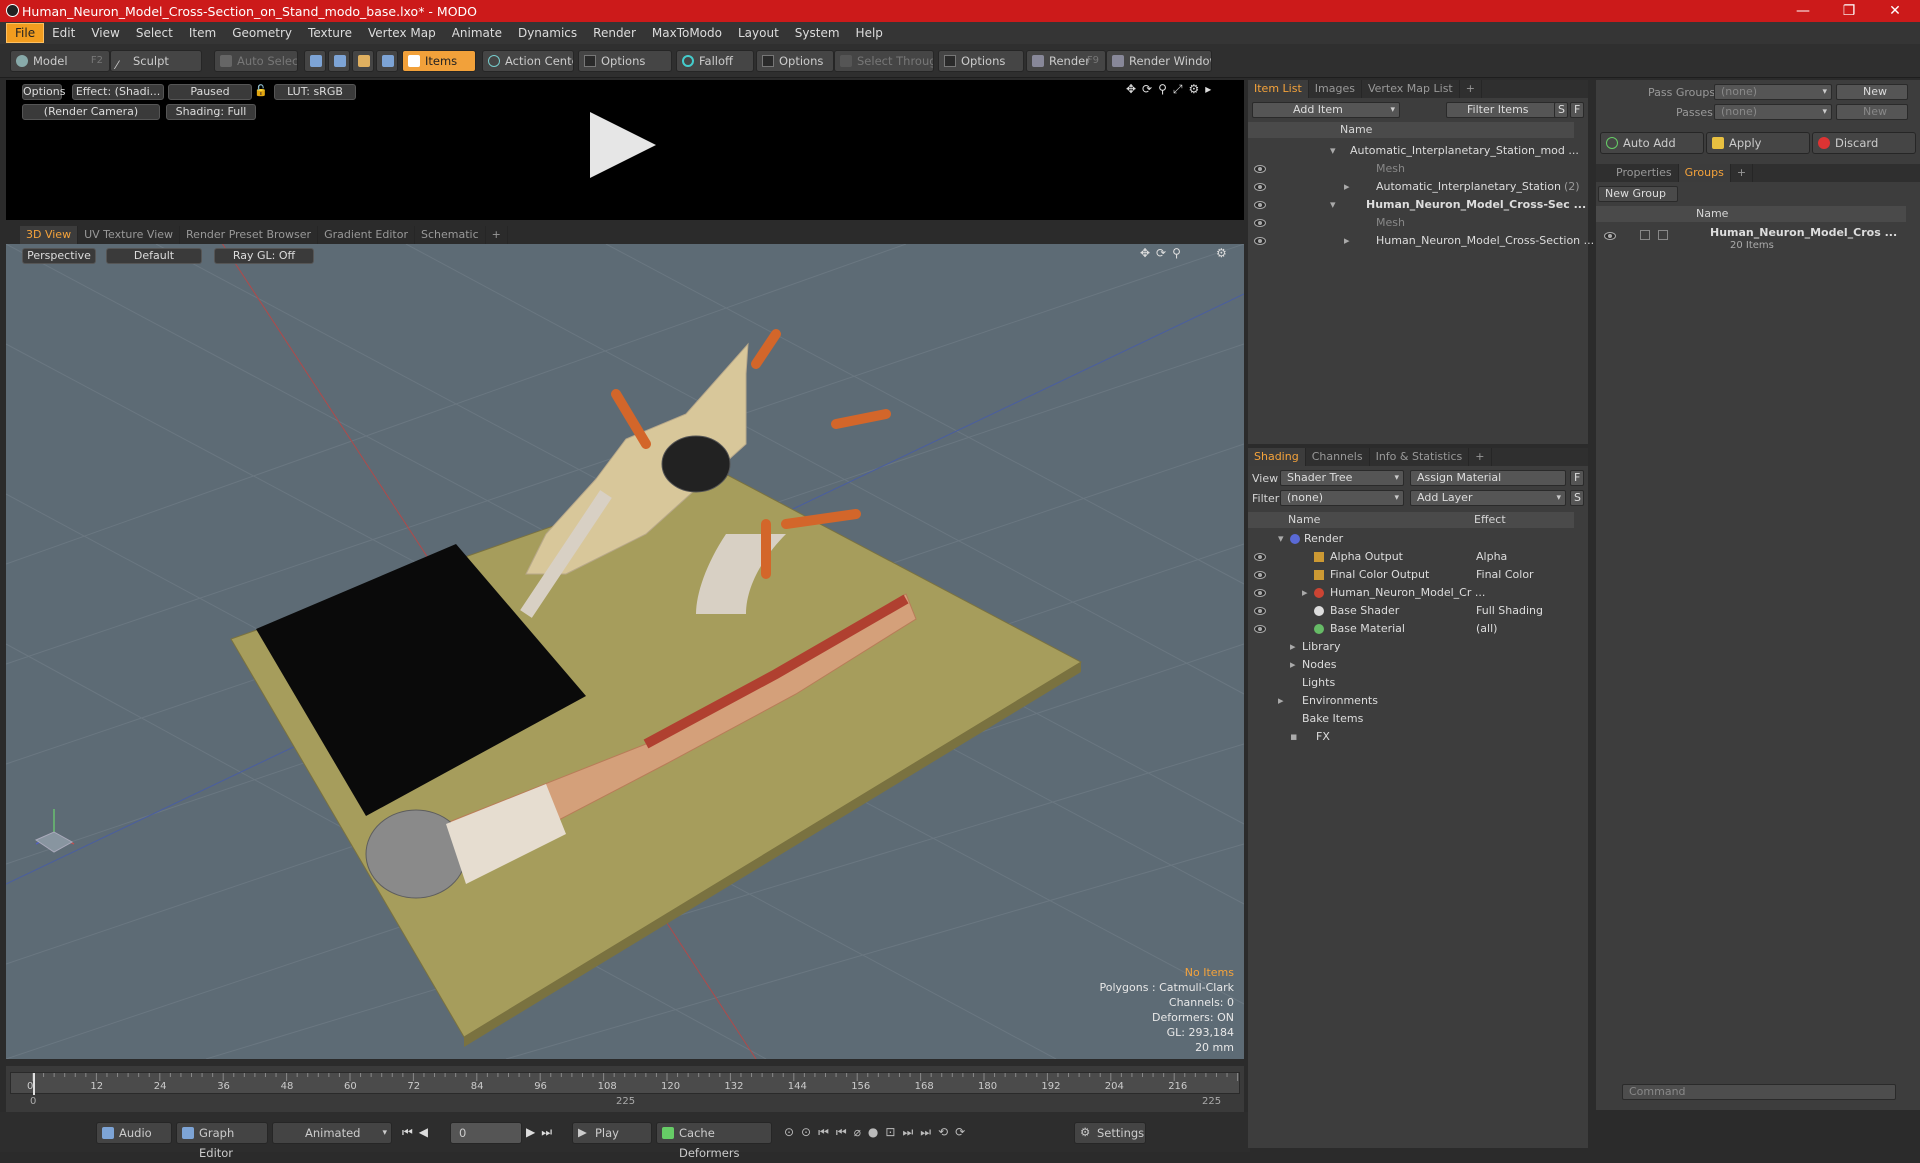 The width and height of the screenshot is (1920, 1163). What do you see at coordinates (387, 61) in the screenshot?
I see `materials-mode-button` at bounding box center [387, 61].